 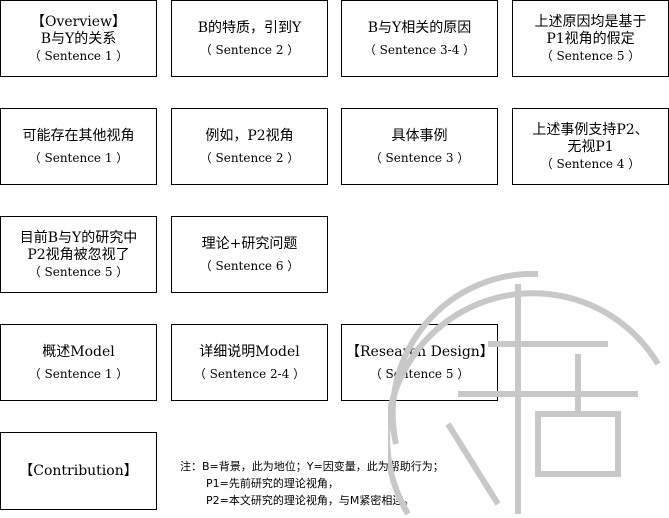 What do you see at coordinates (249, 135) in the screenshot?
I see `box-title: 例如，P2视角` at bounding box center [249, 135].